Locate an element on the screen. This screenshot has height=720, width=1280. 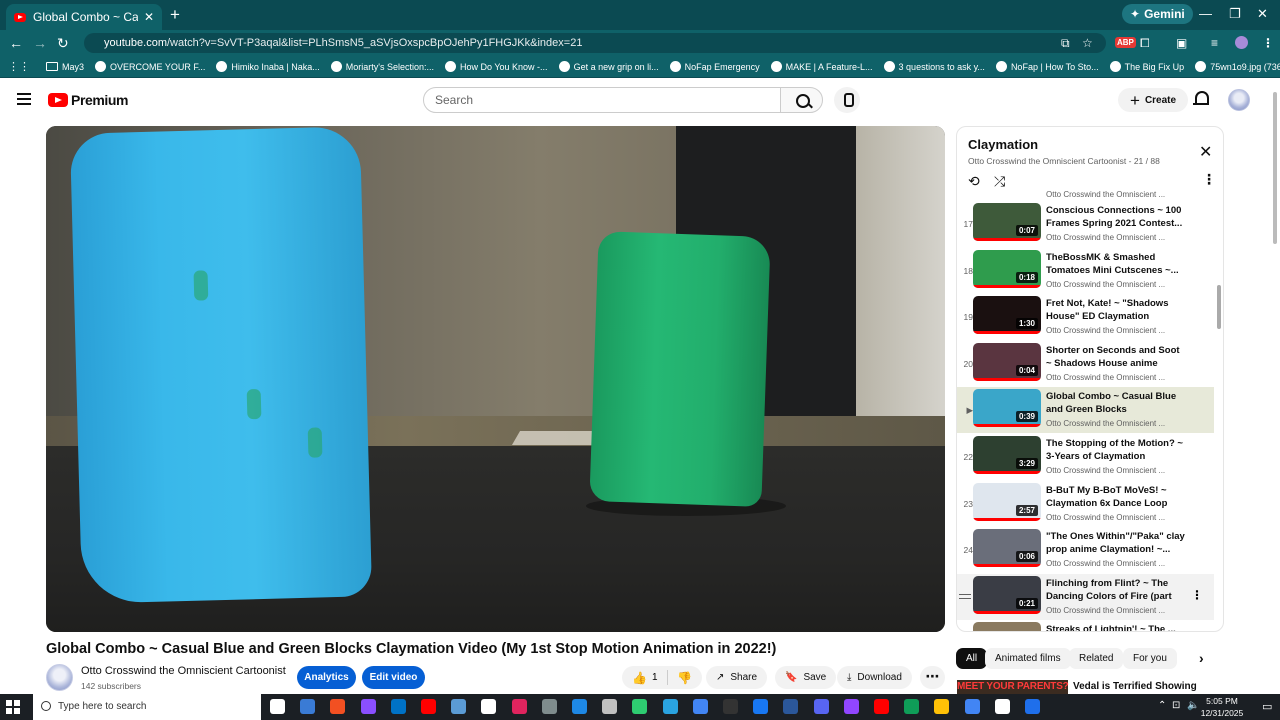
page-scrollbar is located at coordinates (1275, 386).